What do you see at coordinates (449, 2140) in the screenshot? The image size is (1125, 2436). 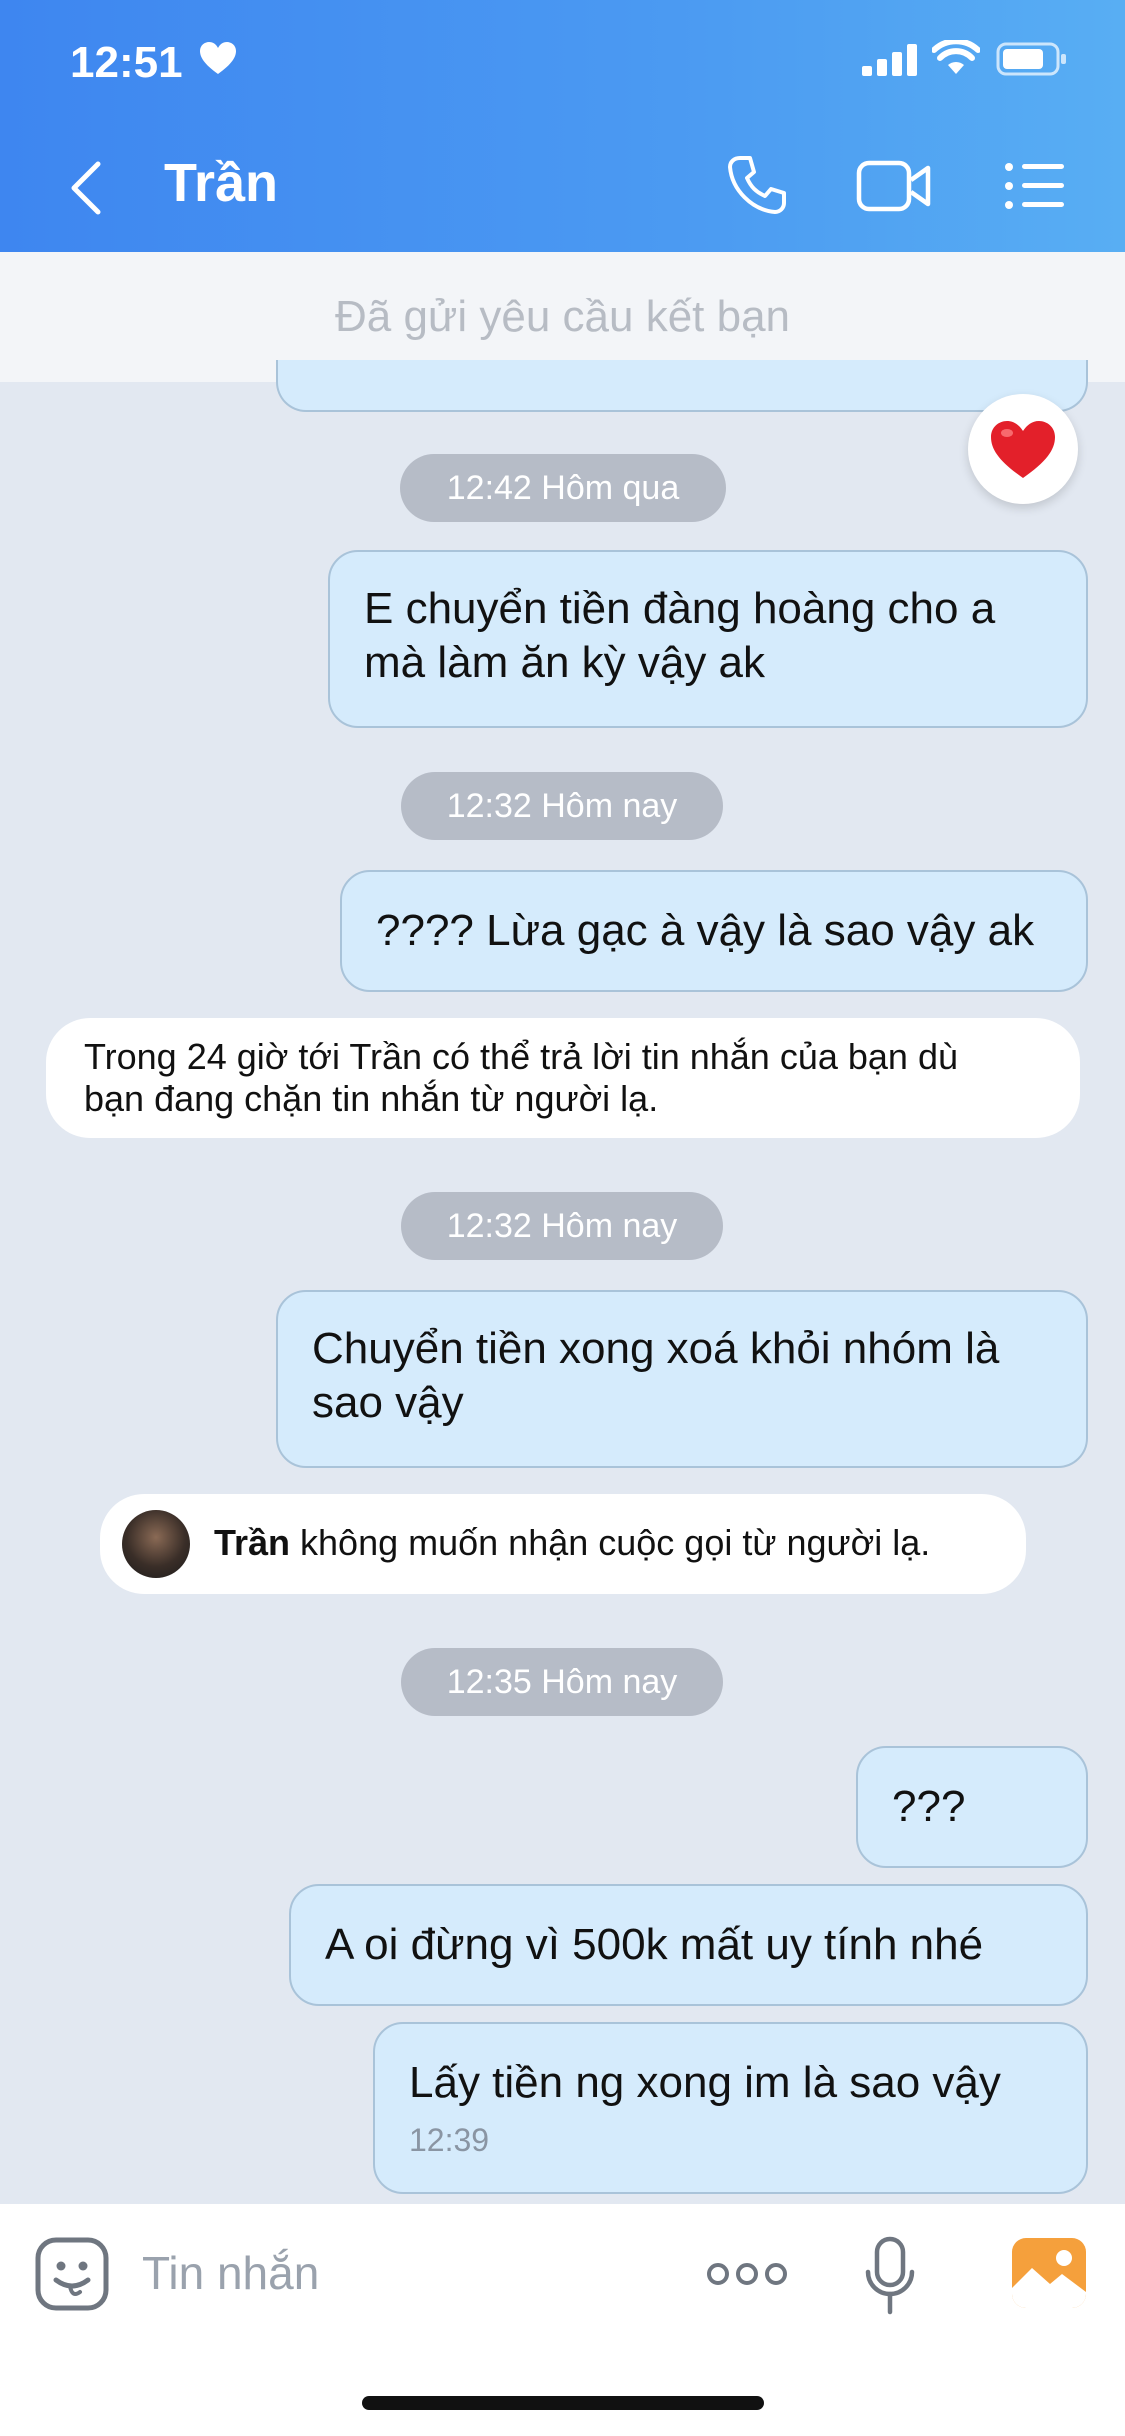 I see `message-time: 12:39` at bounding box center [449, 2140].